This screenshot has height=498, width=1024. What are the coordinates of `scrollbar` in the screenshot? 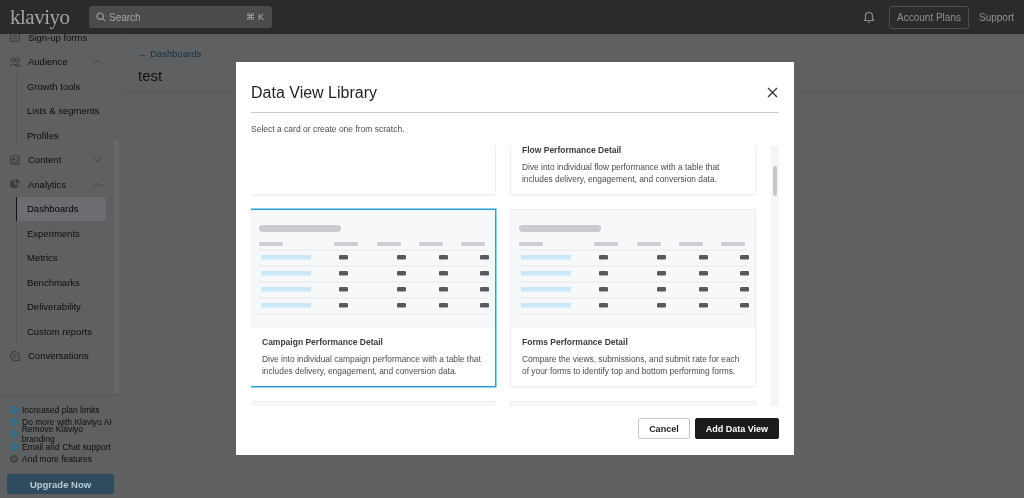 It's located at (775, 276).